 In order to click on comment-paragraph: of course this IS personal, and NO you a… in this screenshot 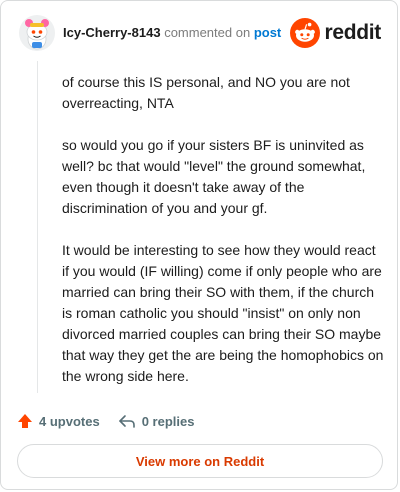, I will do `click(206, 92)`.